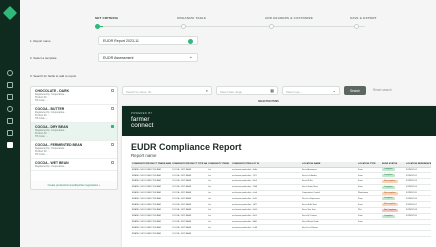  Describe the element at coordinates (10, 109) in the screenshot. I see `leaf-icon` at that location.